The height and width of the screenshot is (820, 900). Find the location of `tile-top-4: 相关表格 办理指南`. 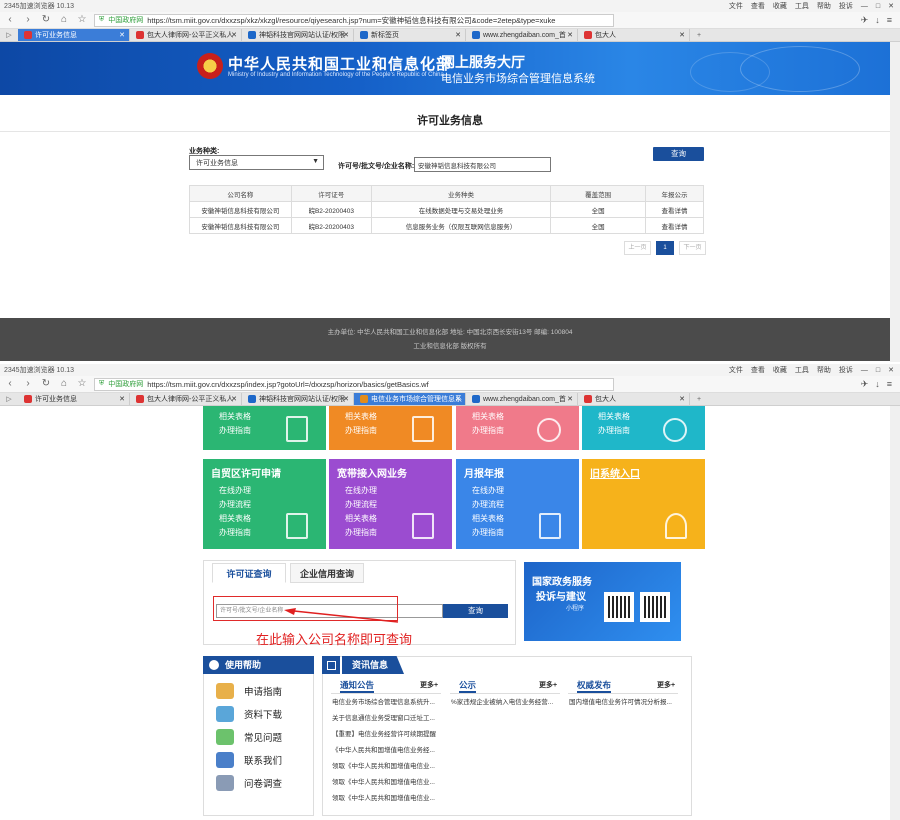

tile-top-4: 相关表格 办理指南 is located at coordinates (643, 428).